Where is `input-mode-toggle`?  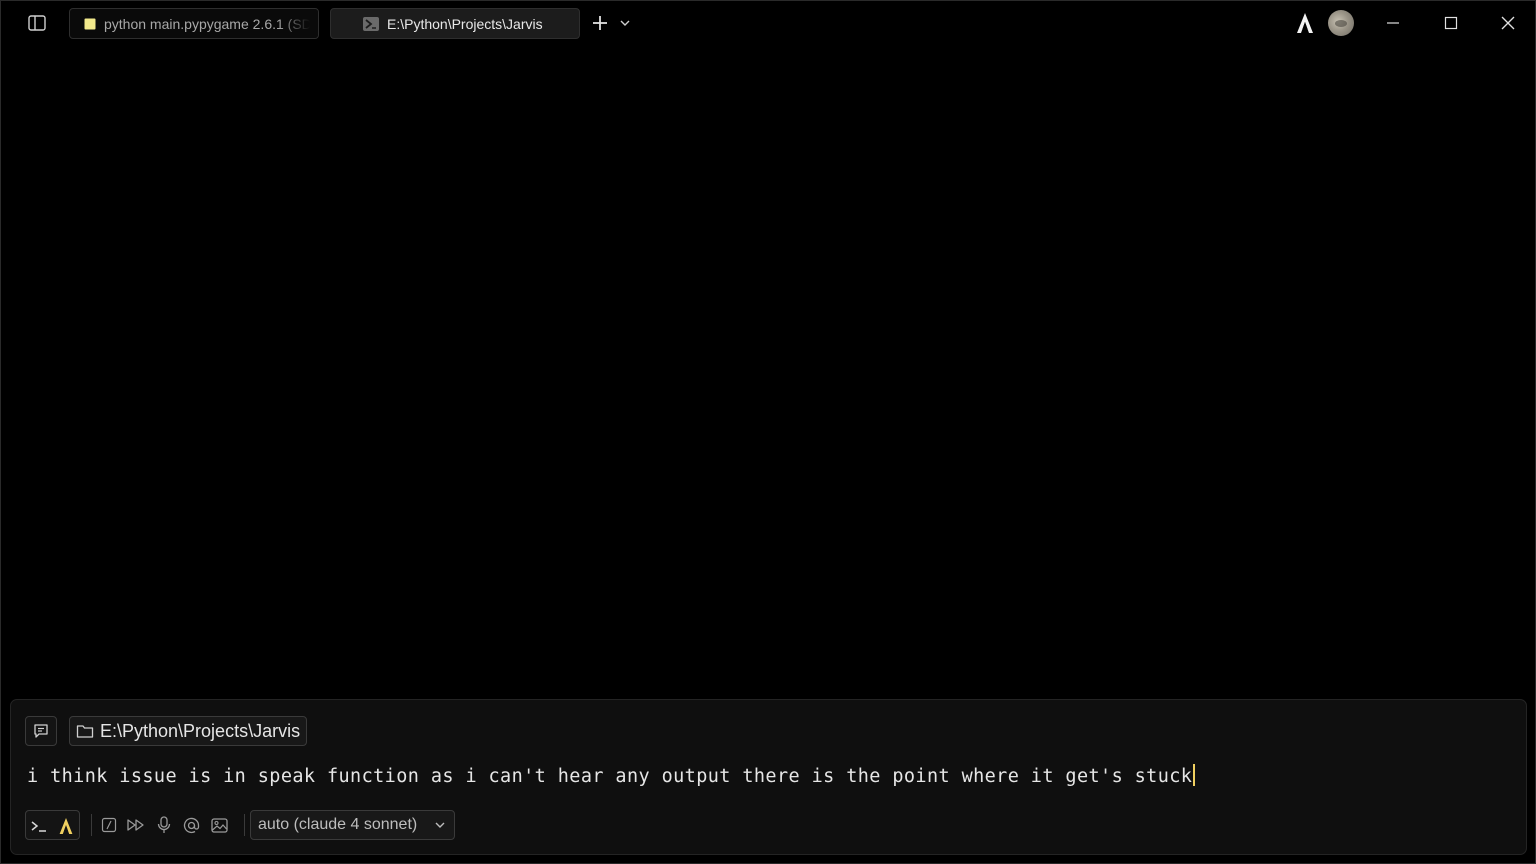 input-mode-toggle is located at coordinates (52, 825).